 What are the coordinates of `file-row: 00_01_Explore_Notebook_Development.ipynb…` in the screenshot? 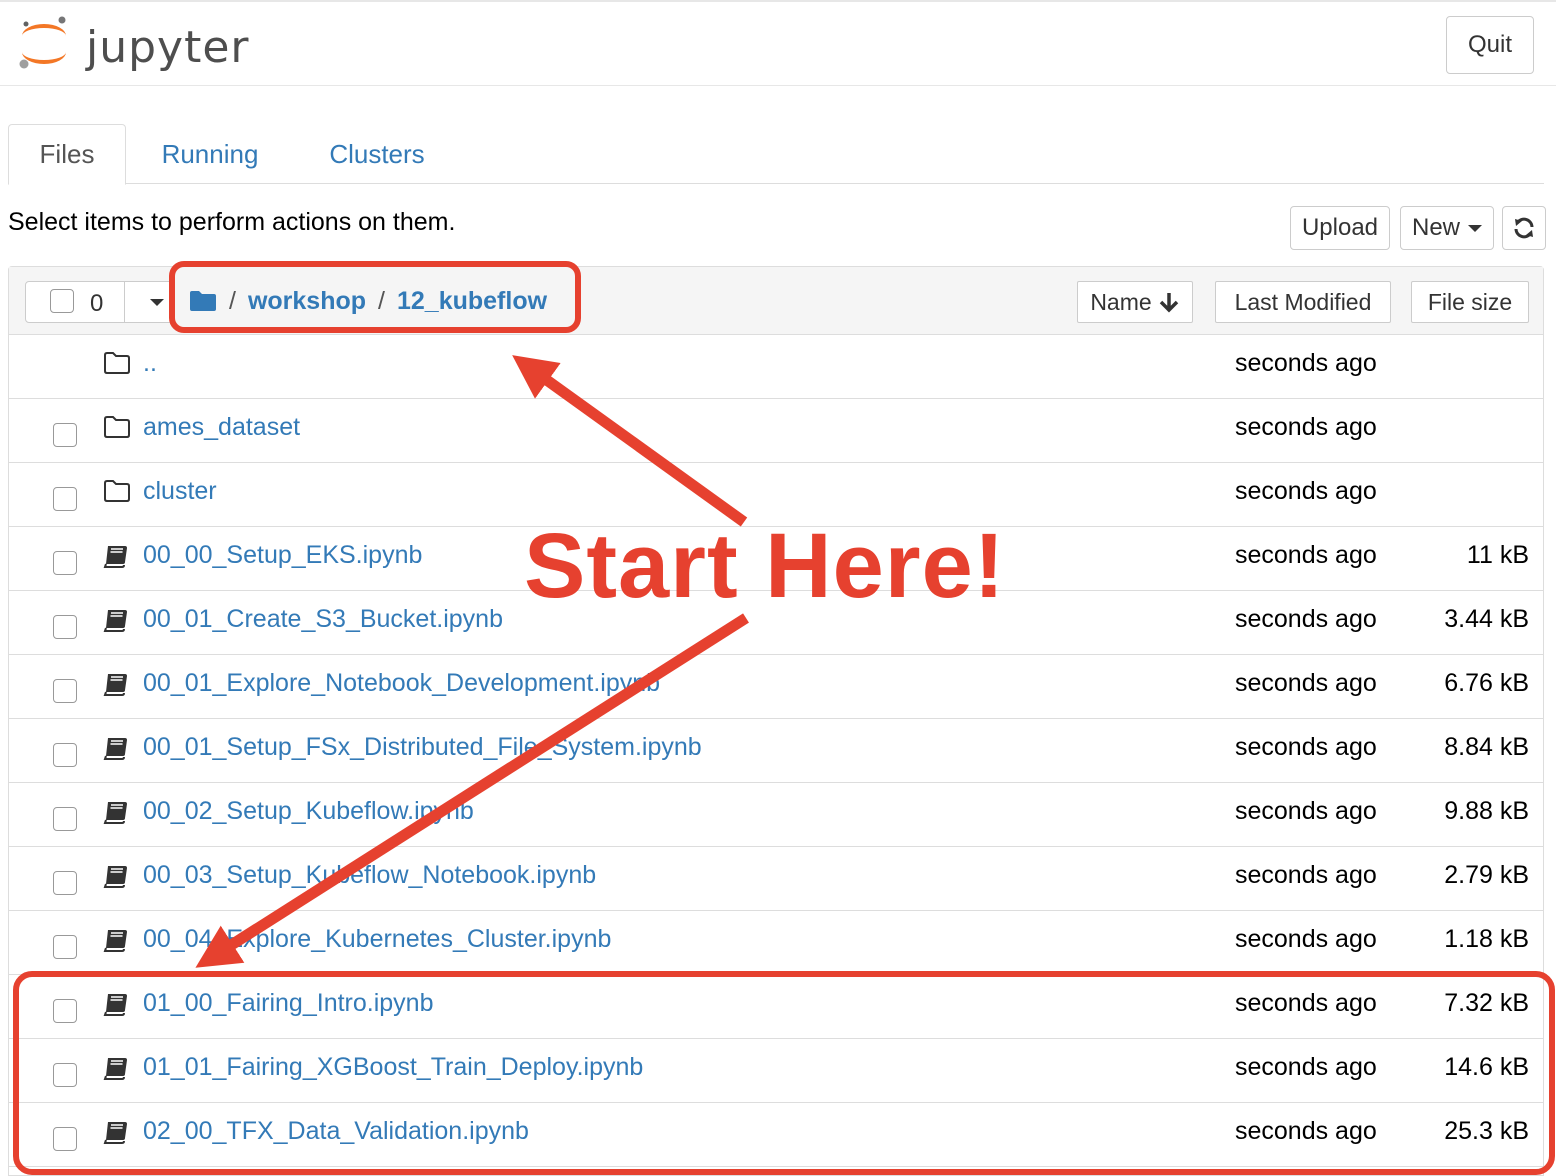 It's located at (776, 687).